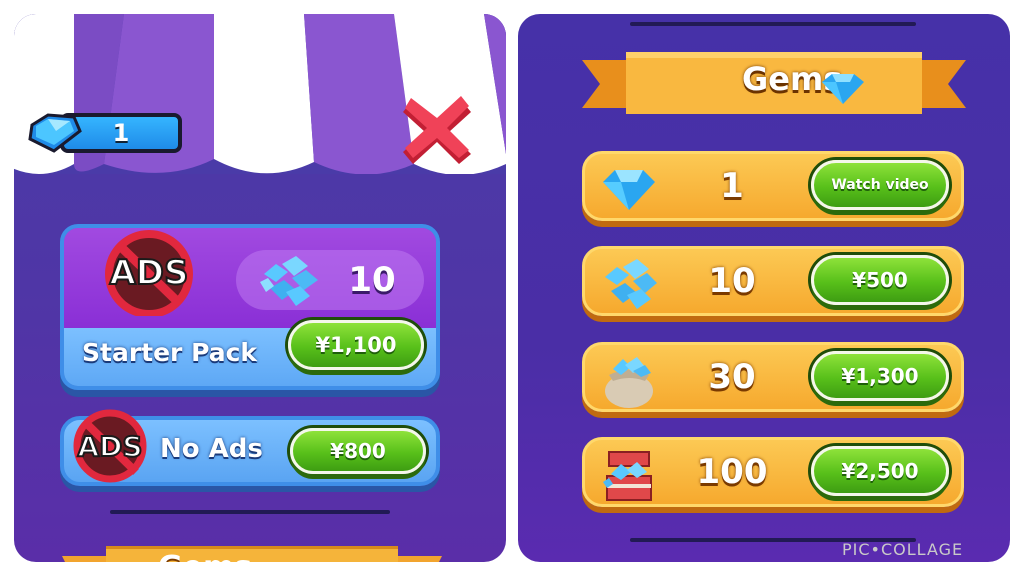 The width and height of the screenshot is (1024, 576). I want to click on gems-banner: Gems, so click(252, 553).